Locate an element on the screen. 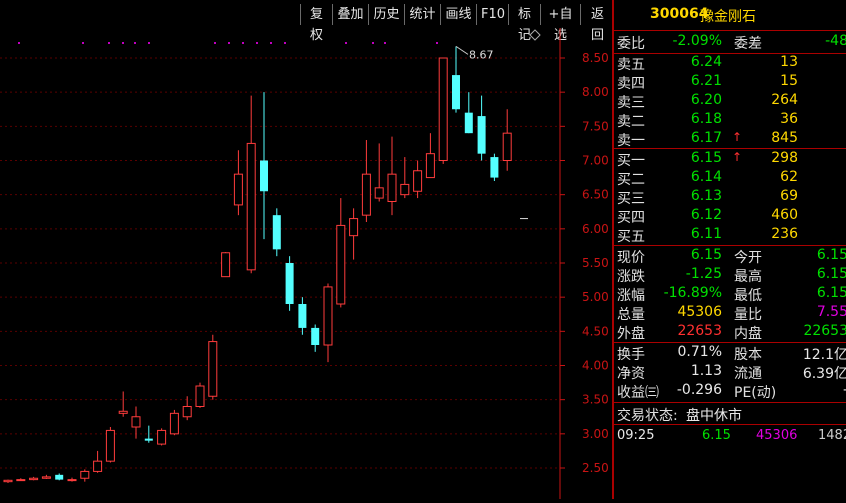 The height and width of the screenshot is (503, 846). y-tick-label: 7.00 is located at coordinates (595, 161).